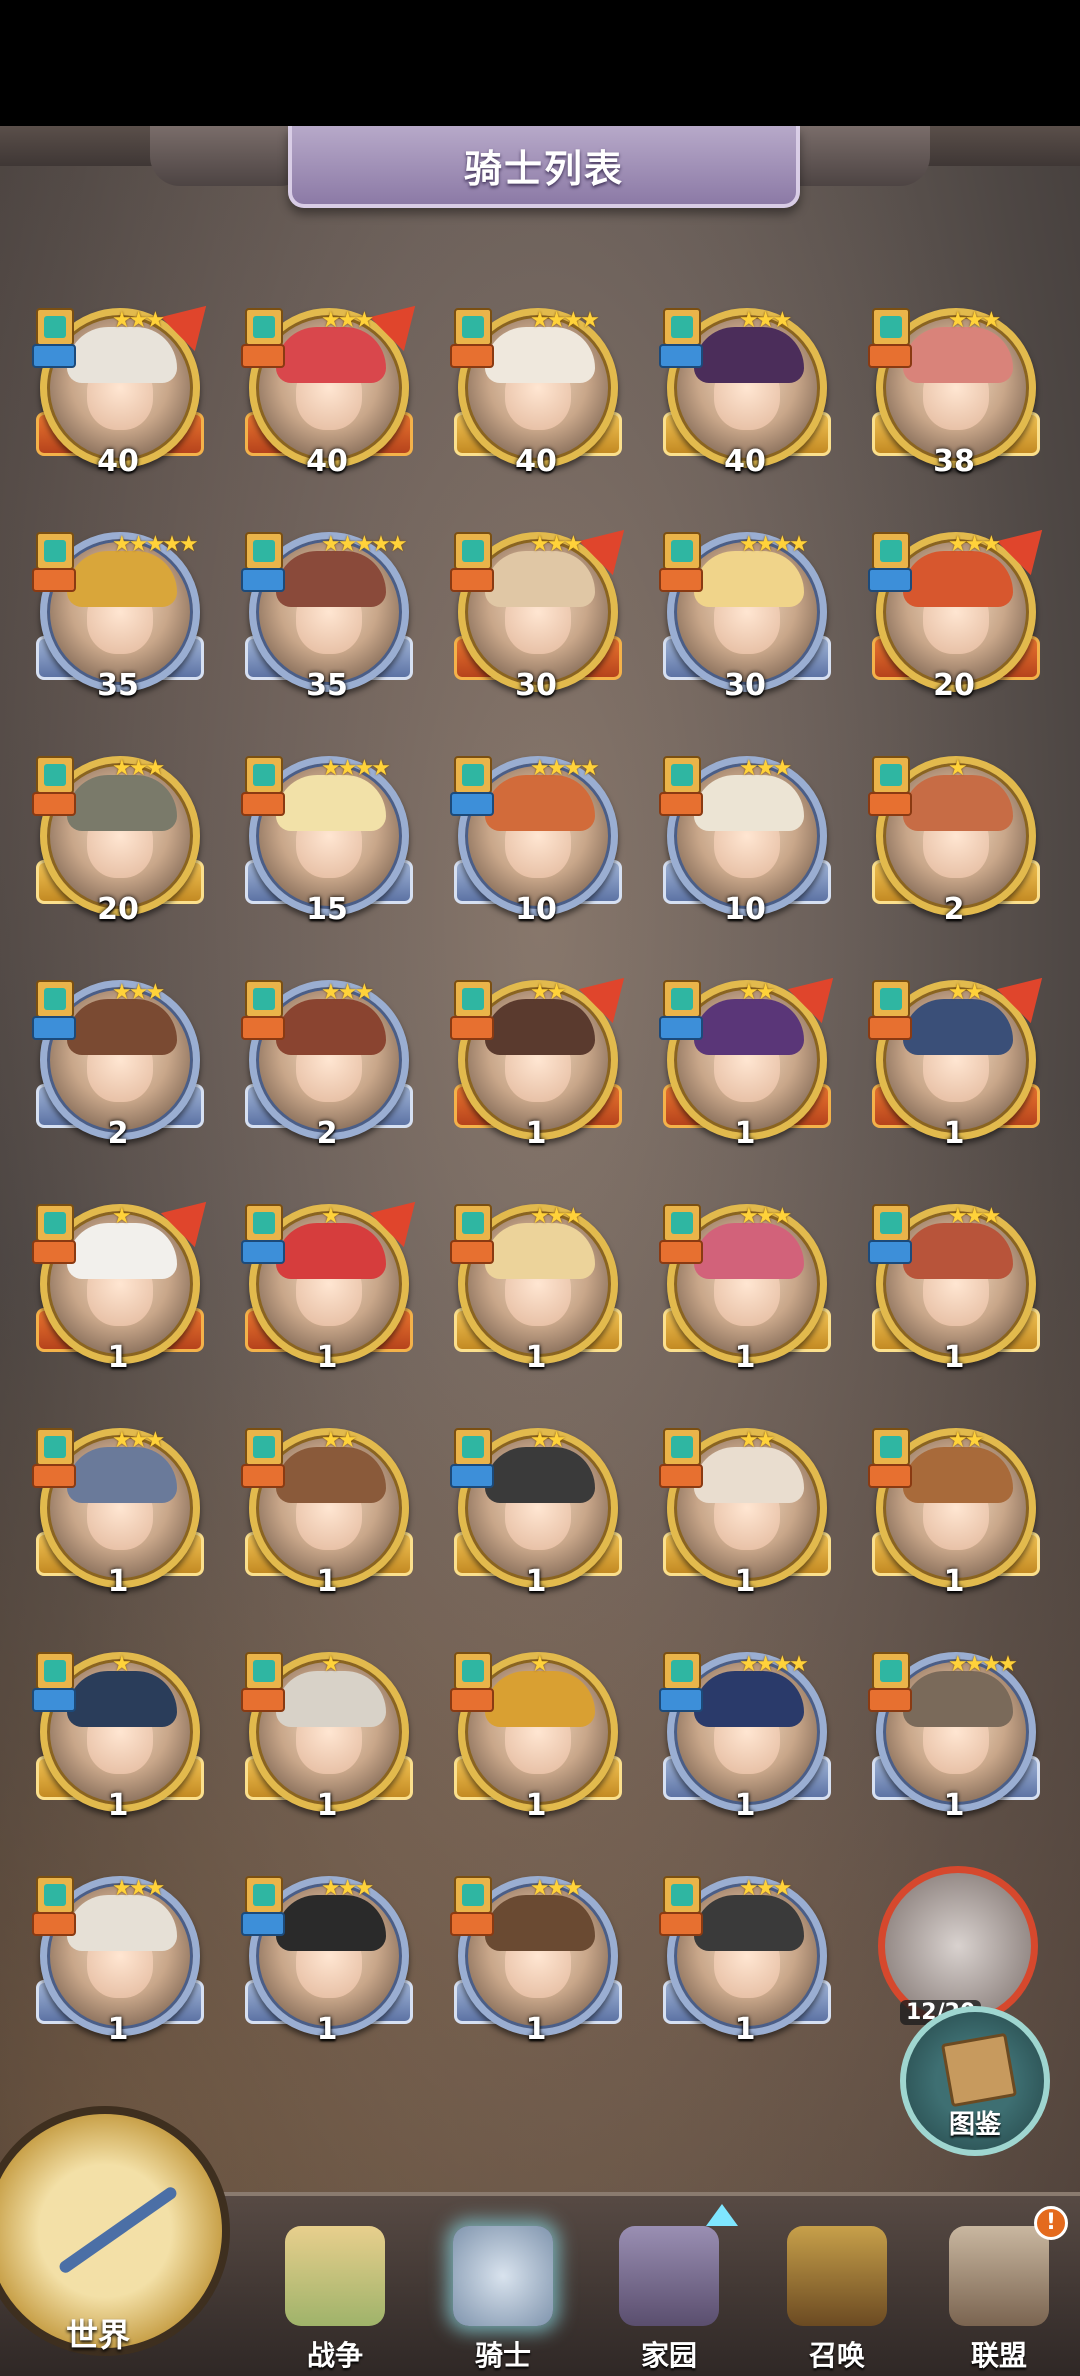  Describe the element at coordinates (536, 386) in the screenshot. I see `knight-card: ★★★★ 40` at that location.